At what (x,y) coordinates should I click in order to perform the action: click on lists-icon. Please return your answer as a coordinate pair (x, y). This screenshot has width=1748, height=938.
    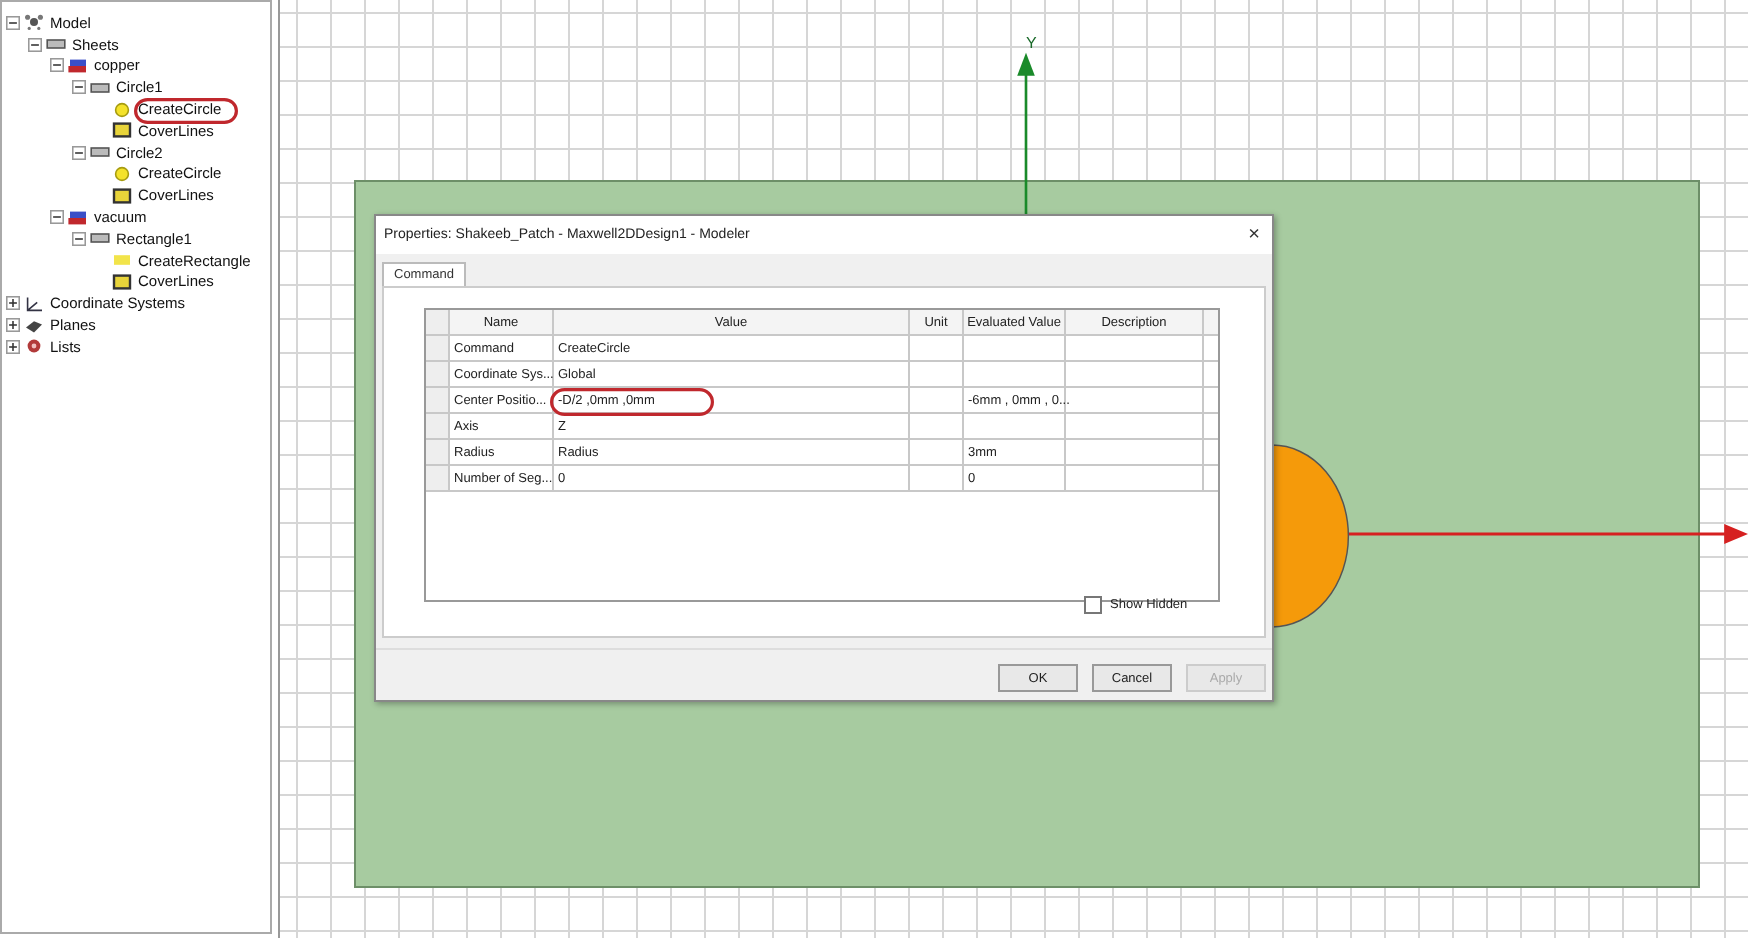
    Looking at the image, I should click on (34, 346).